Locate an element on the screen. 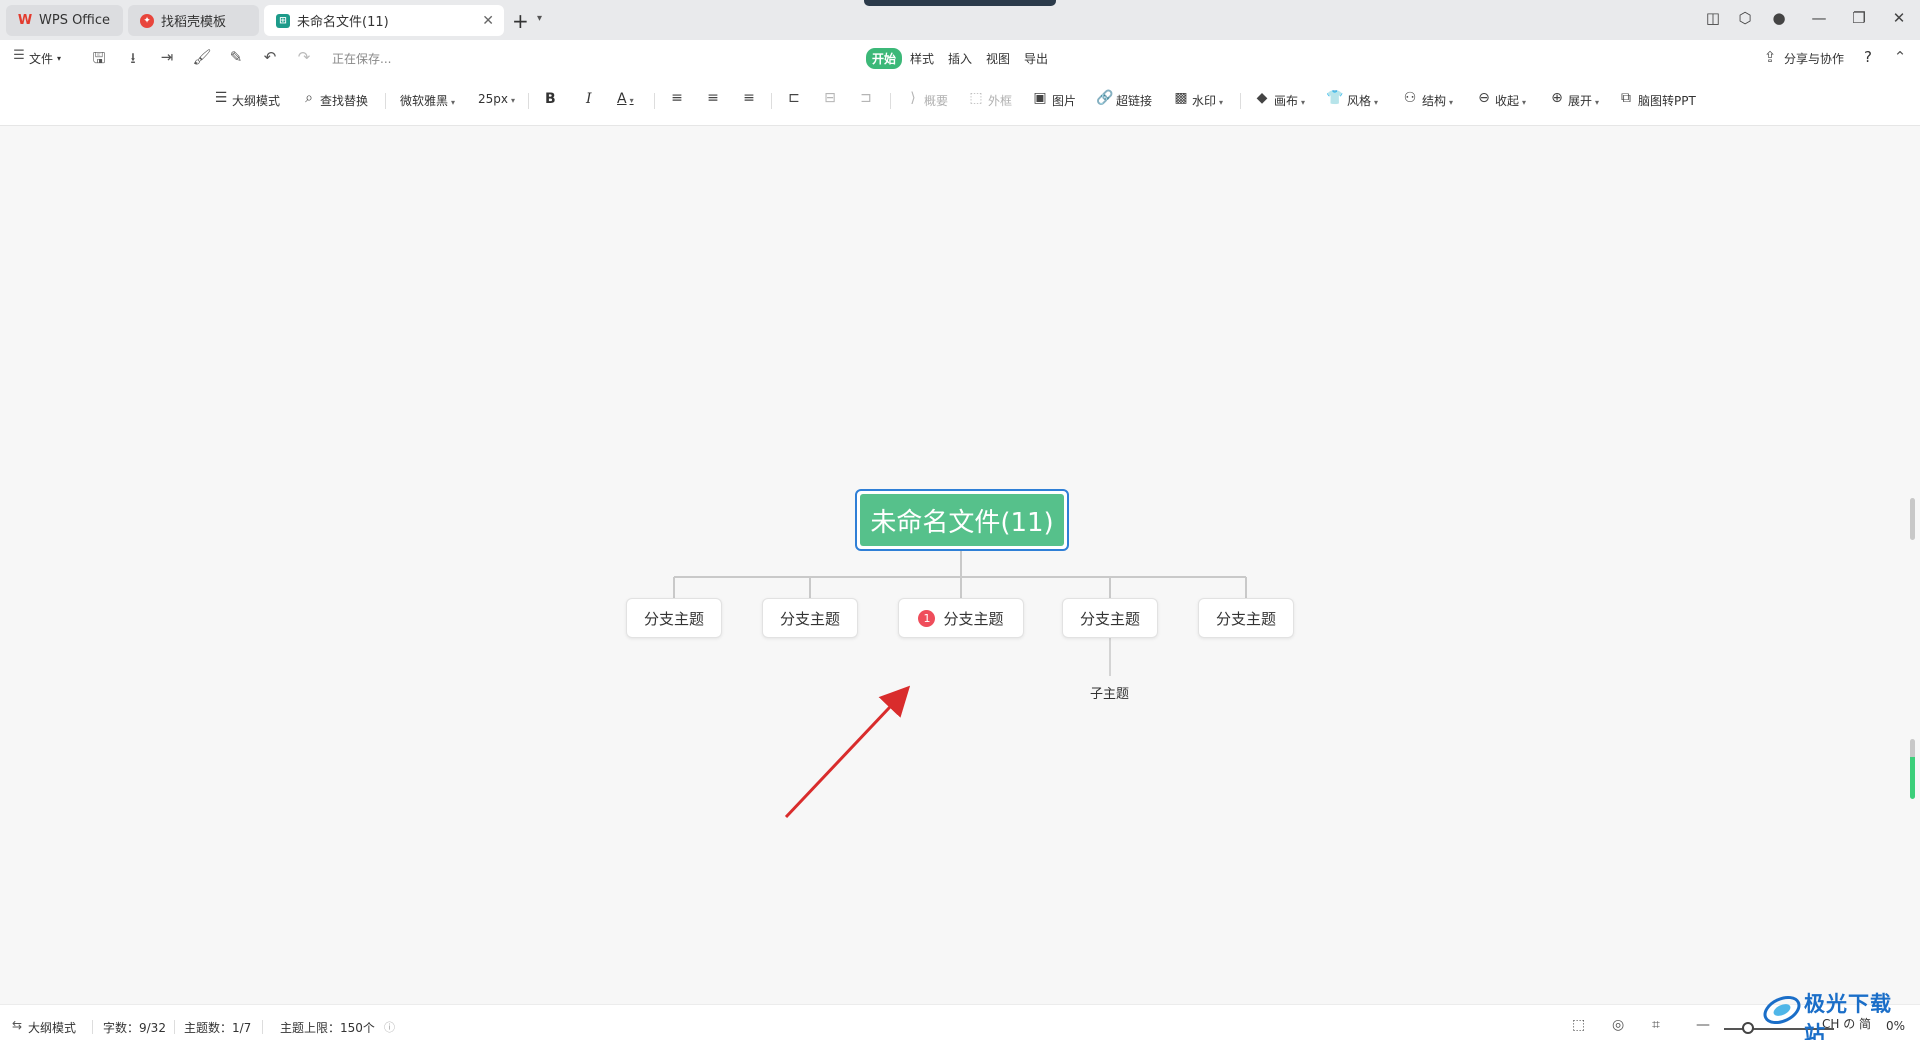 This screenshot has width=1920, height=1040. topic-limit: 主题上限：150个 is located at coordinates (327, 1028).